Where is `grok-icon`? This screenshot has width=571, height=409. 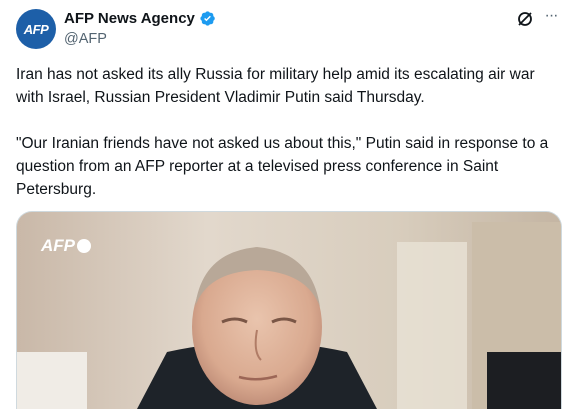
grok-icon is located at coordinates (525, 19).